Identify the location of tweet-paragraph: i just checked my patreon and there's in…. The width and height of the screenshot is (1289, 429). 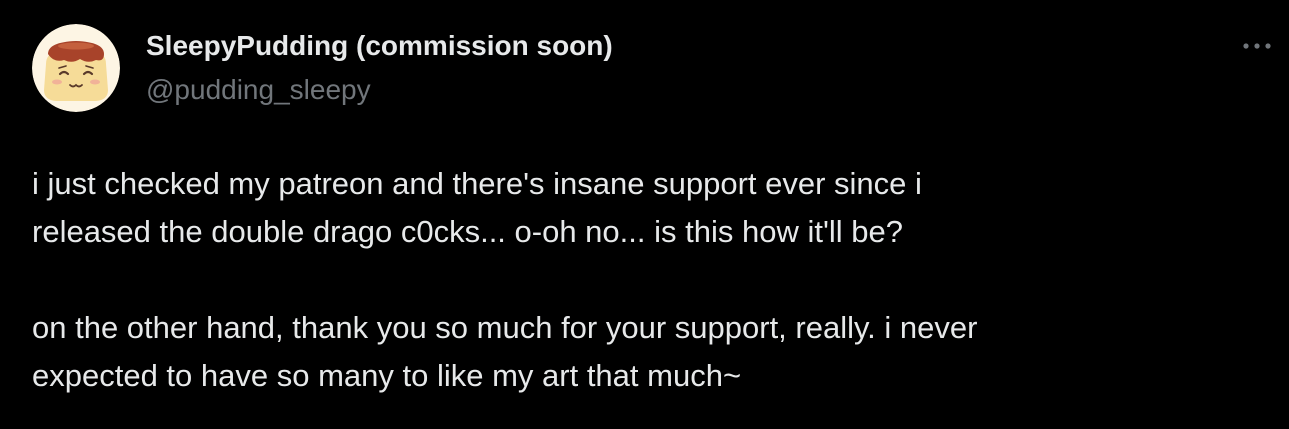
(477, 207).